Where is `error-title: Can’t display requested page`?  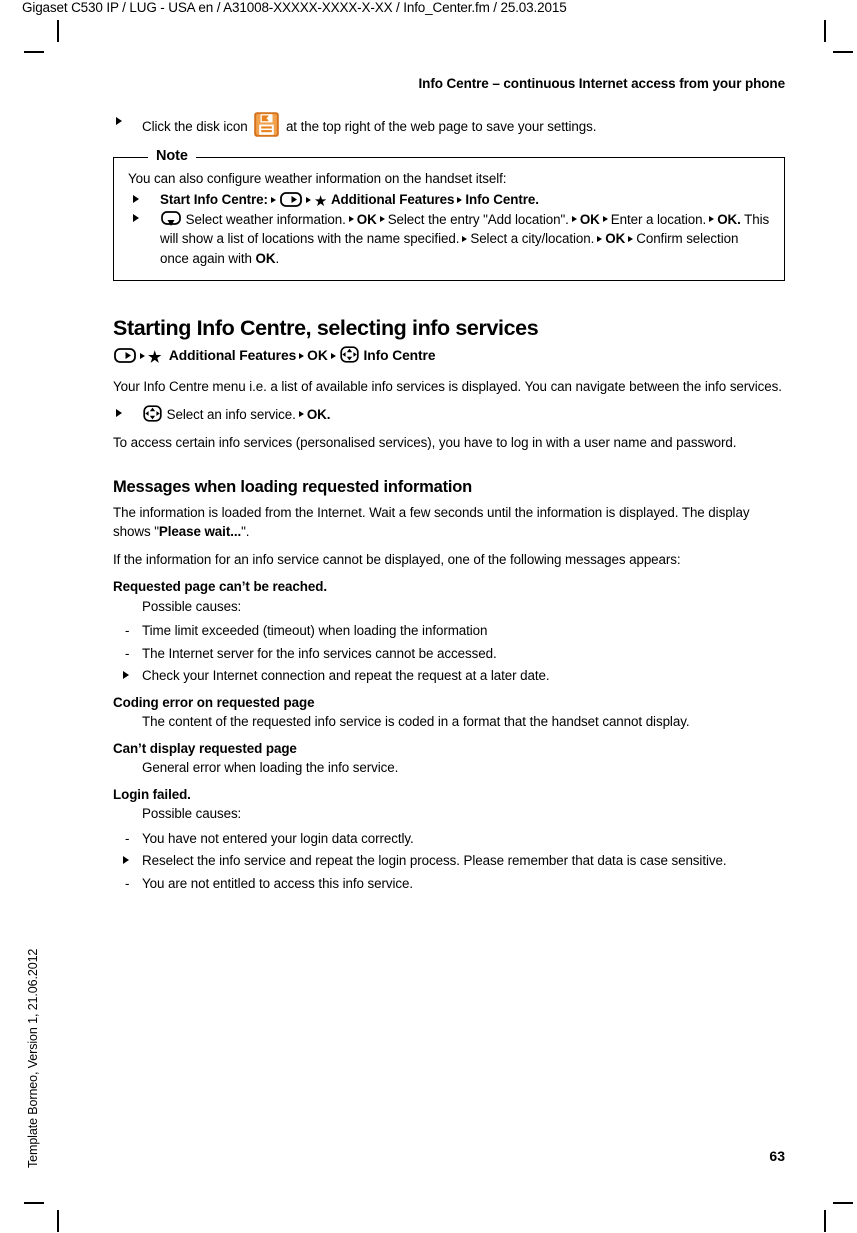
error-title: Can’t display requested page is located at coordinates (205, 748).